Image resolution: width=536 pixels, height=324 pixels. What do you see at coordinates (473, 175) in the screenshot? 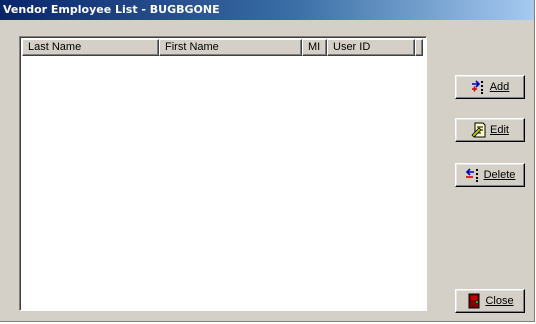
I see `delete-arrows-icon` at bounding box center [473, 175].